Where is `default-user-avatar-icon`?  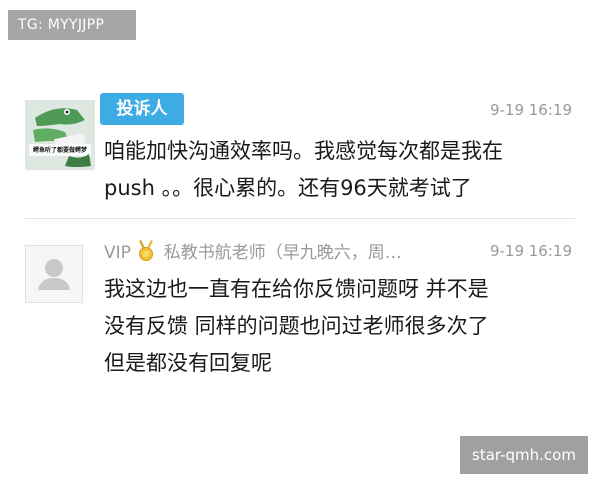
default-user-avatar-icon is located at coordinates (54, 274).